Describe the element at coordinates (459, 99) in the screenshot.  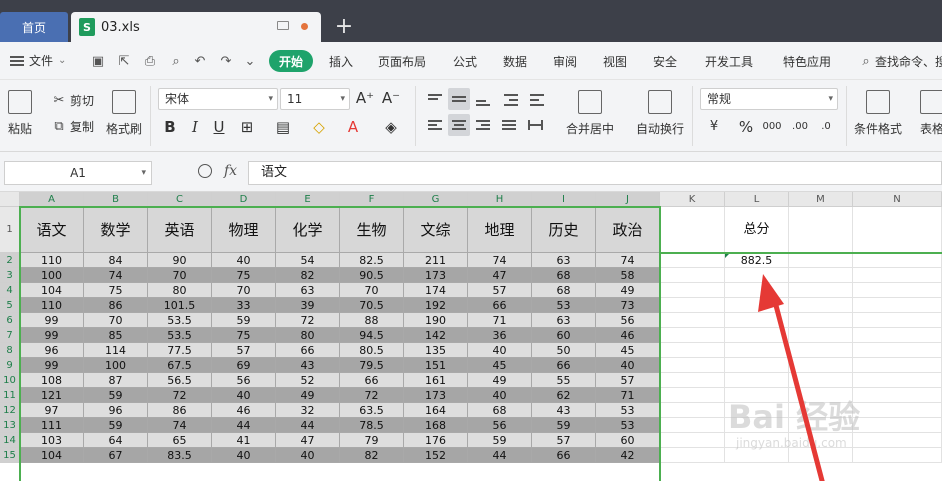
I see `align-middle-icon` at that location.